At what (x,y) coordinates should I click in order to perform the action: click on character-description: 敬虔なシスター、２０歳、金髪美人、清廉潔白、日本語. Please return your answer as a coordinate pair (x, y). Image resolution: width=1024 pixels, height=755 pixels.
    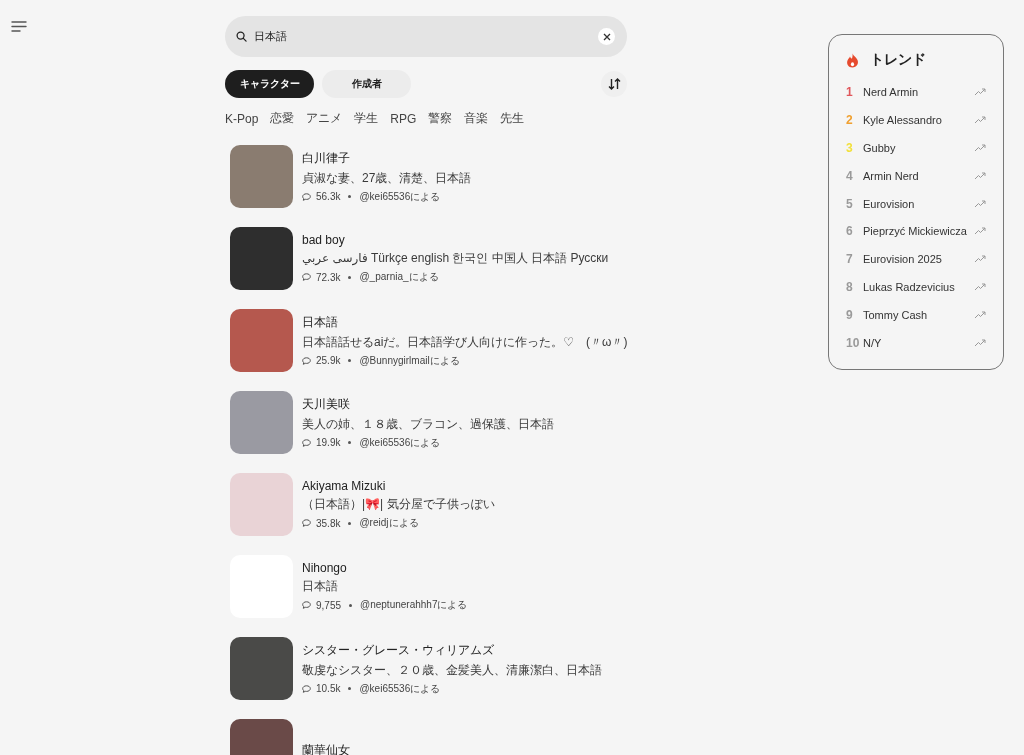
    Looking at the image, I should click on (452, 670).